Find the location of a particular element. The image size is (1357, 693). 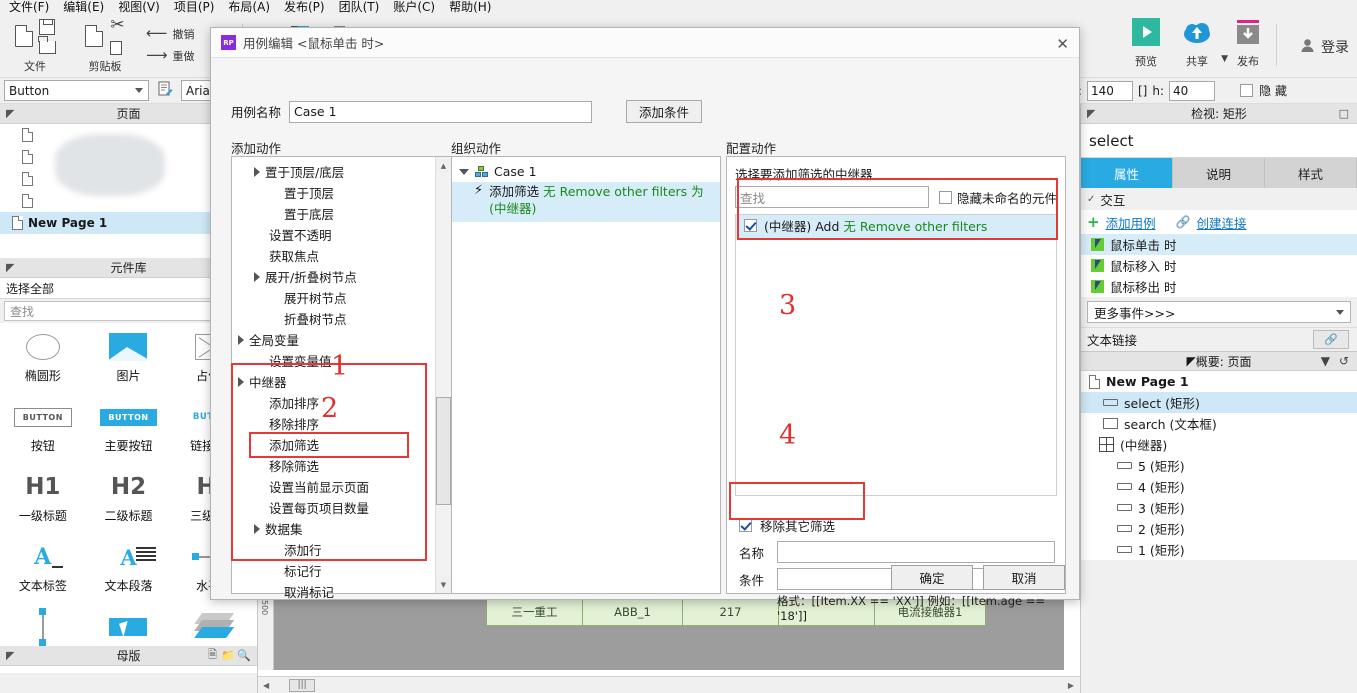

inspector-maximize-icon: □ is located at coordinates (1344, 113).